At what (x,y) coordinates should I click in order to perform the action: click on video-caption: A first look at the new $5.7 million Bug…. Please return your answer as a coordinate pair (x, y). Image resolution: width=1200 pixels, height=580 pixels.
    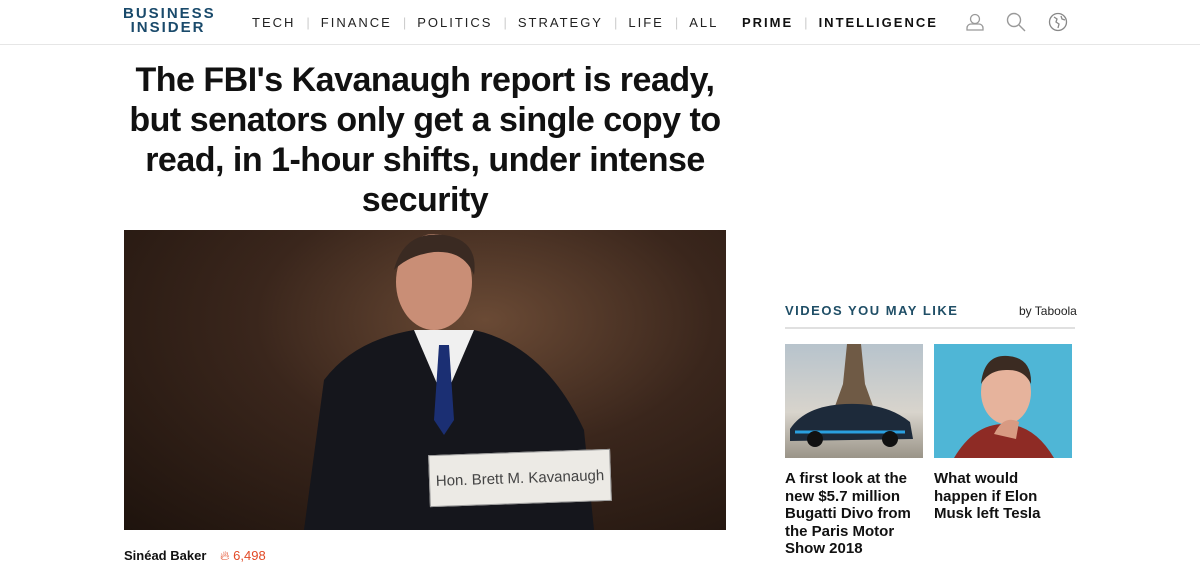
    Looking at the image, I should click on (854, 514).